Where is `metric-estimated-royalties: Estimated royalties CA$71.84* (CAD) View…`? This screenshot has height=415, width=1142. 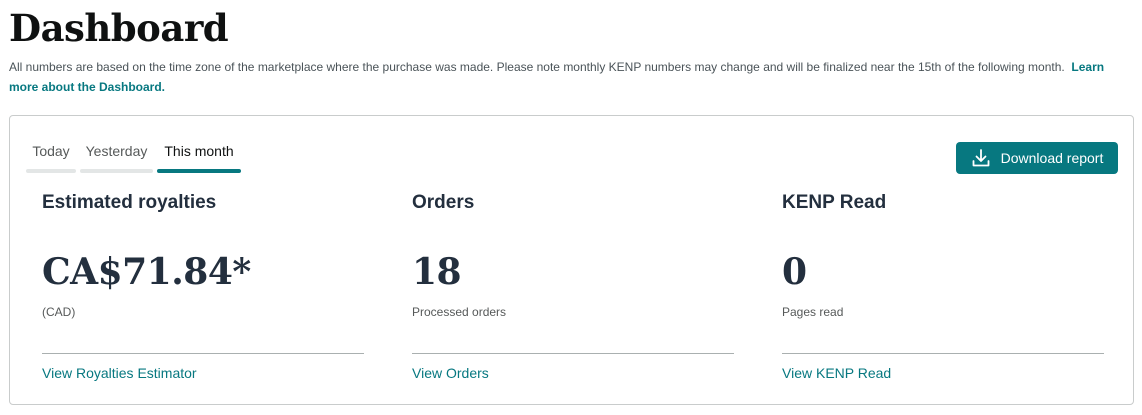
metric-estimated-royalties: Estimated royalties CA$71.84* (CAD) View… is located at coordinates (203, 286).